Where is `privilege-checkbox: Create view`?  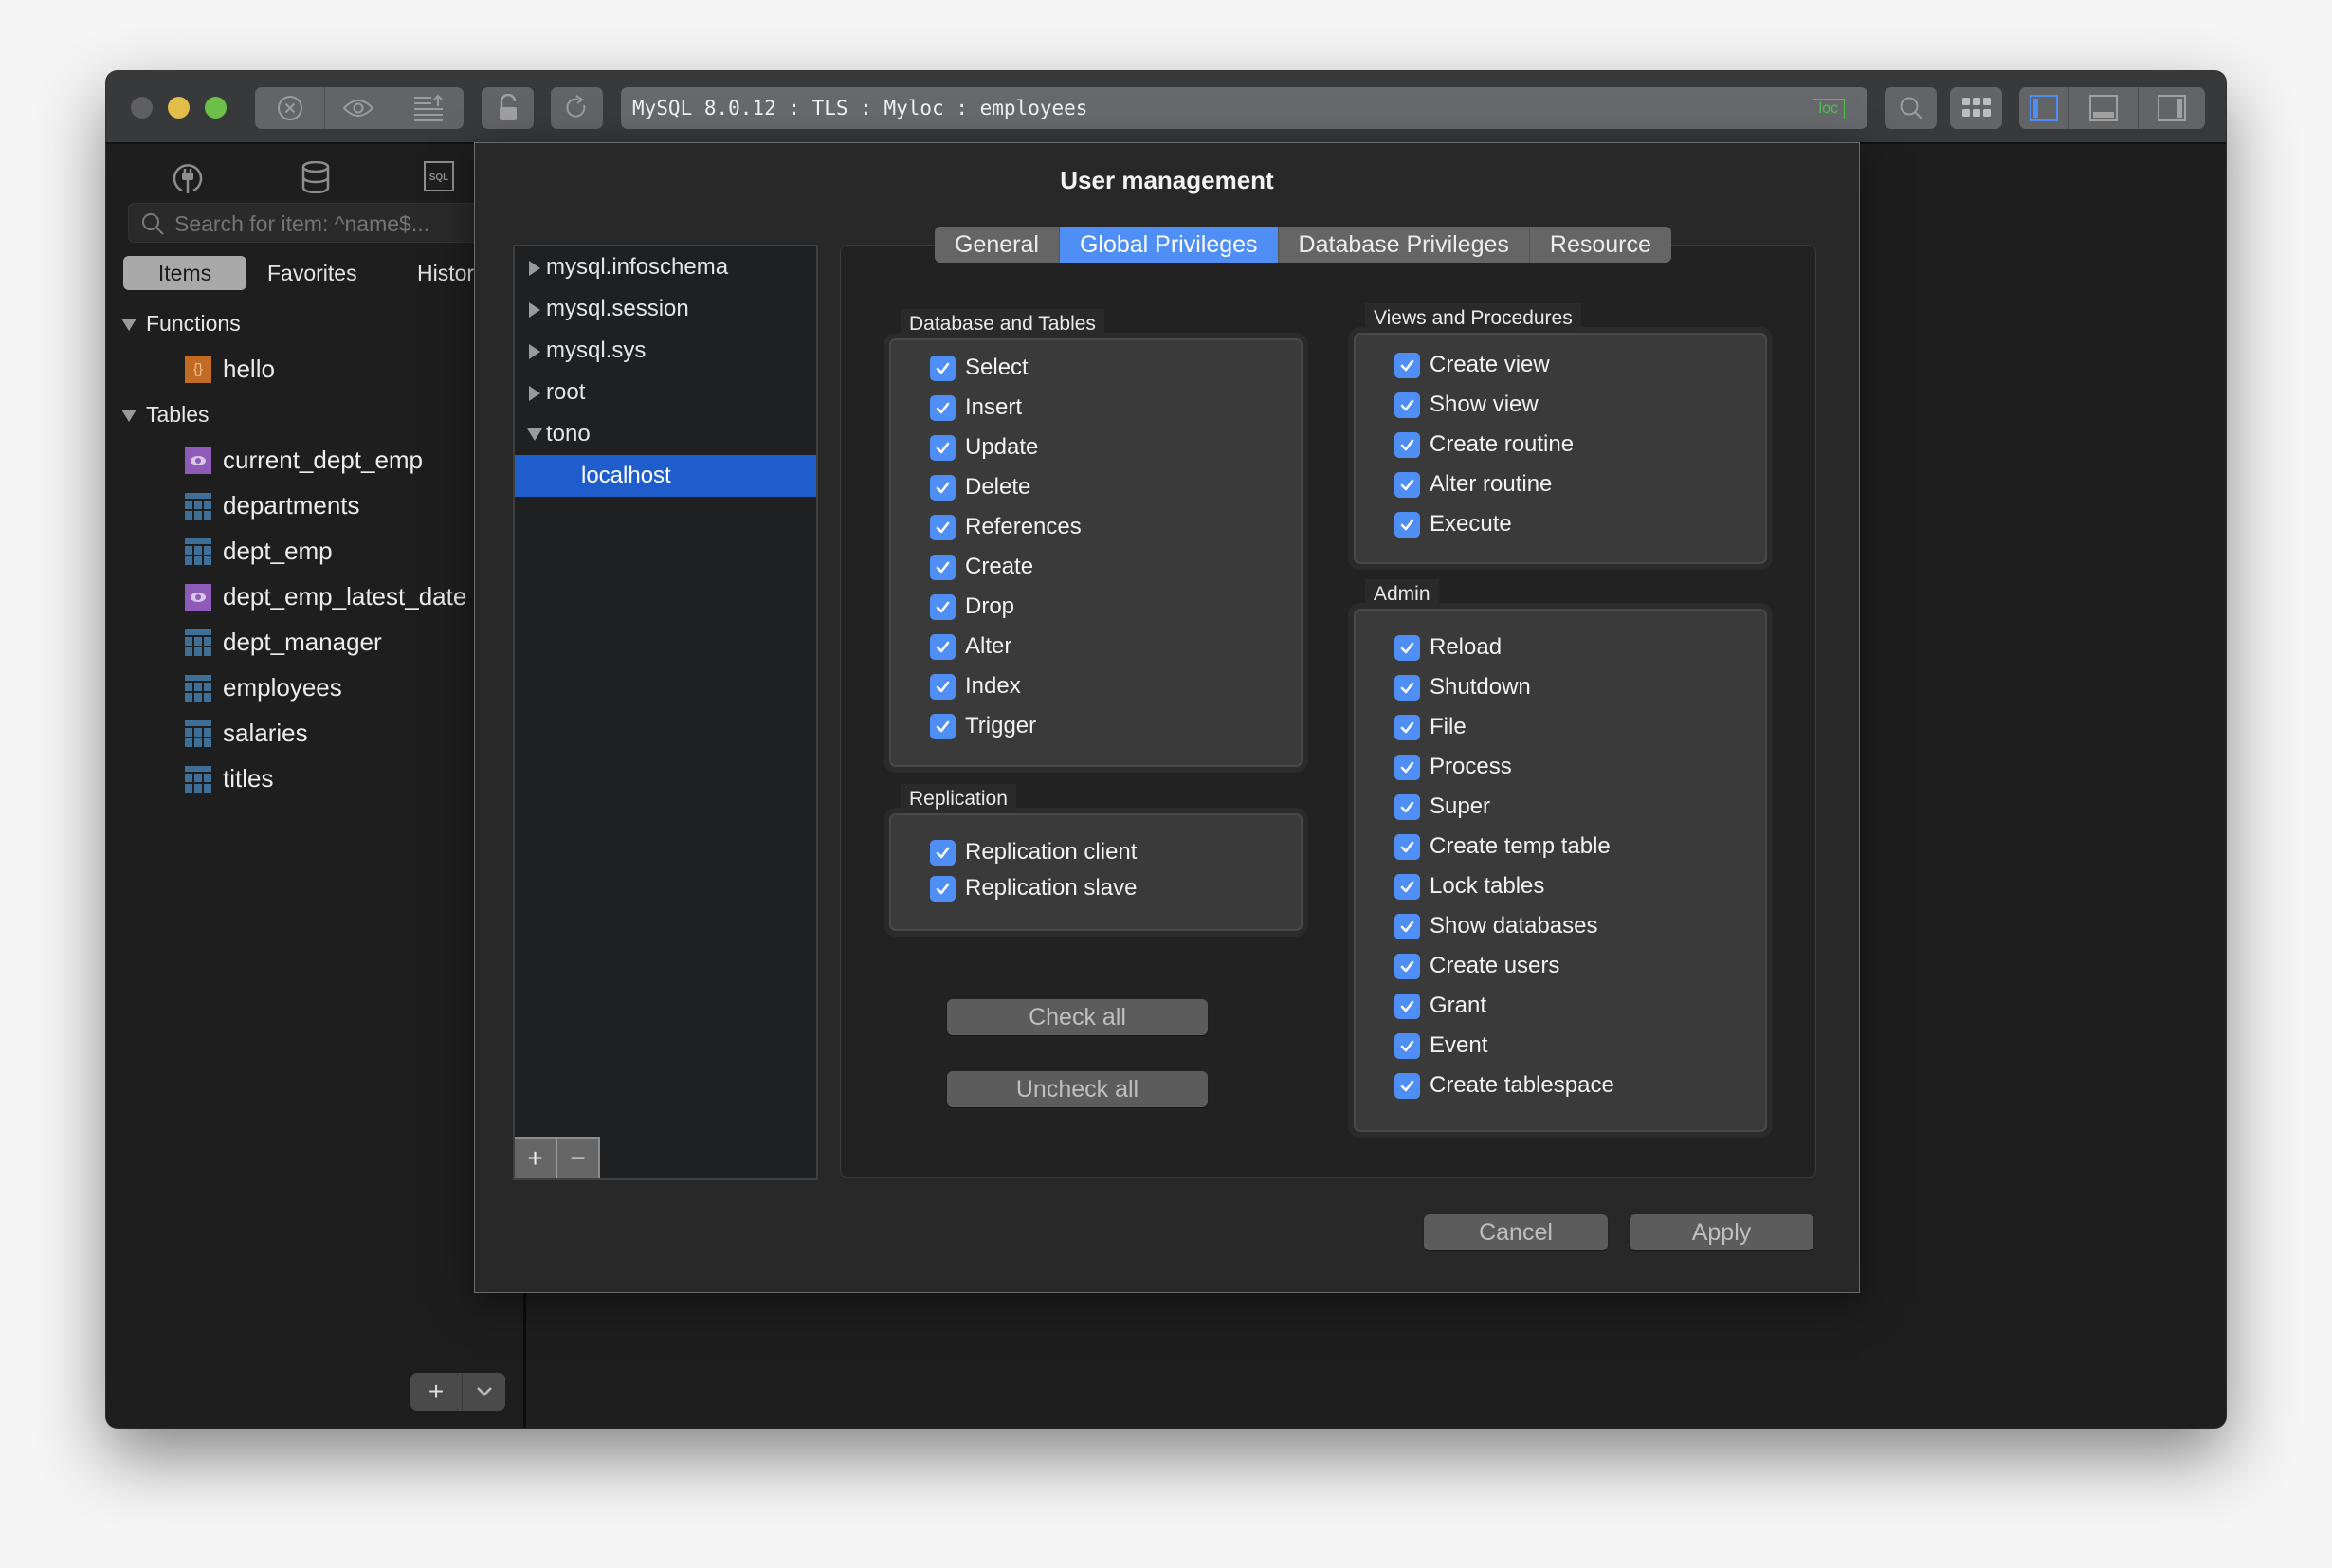 privilege-checkbox: Create view is located at coordinates (1472, 365).